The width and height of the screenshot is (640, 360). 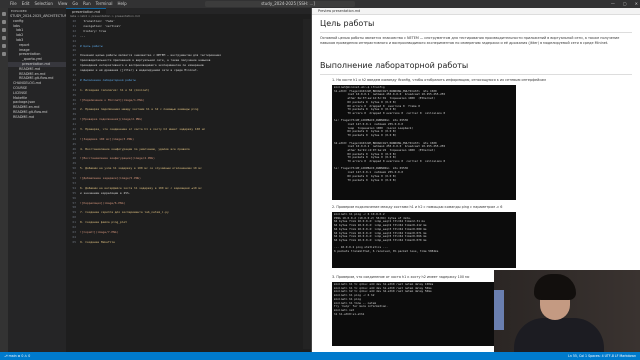 I want to click on code-text: 1. Исходная топология: h1 и h2 (mininet), so click(x=115, y=89).